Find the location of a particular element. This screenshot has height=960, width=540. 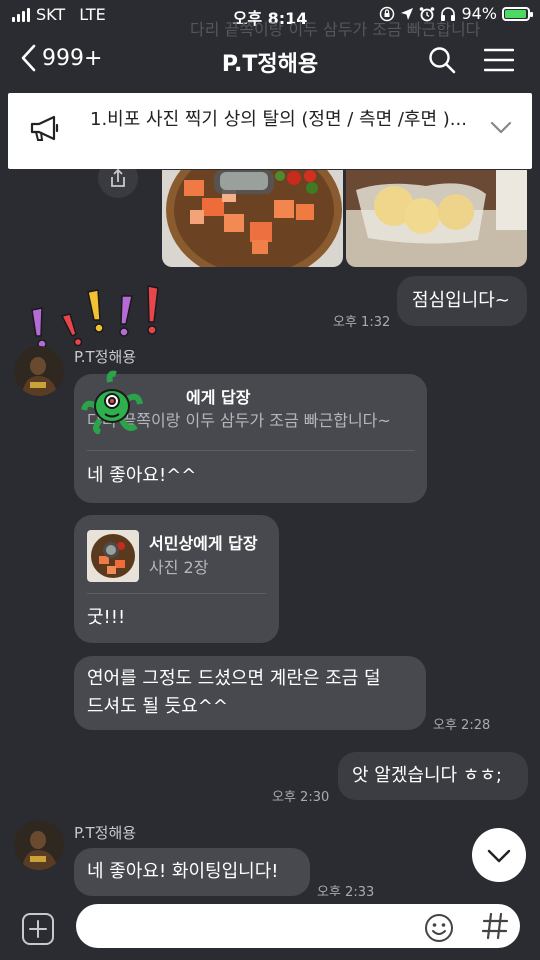

message-text: 네 좋아요! 화이팅입니다! is located at coordinates (183, 871).